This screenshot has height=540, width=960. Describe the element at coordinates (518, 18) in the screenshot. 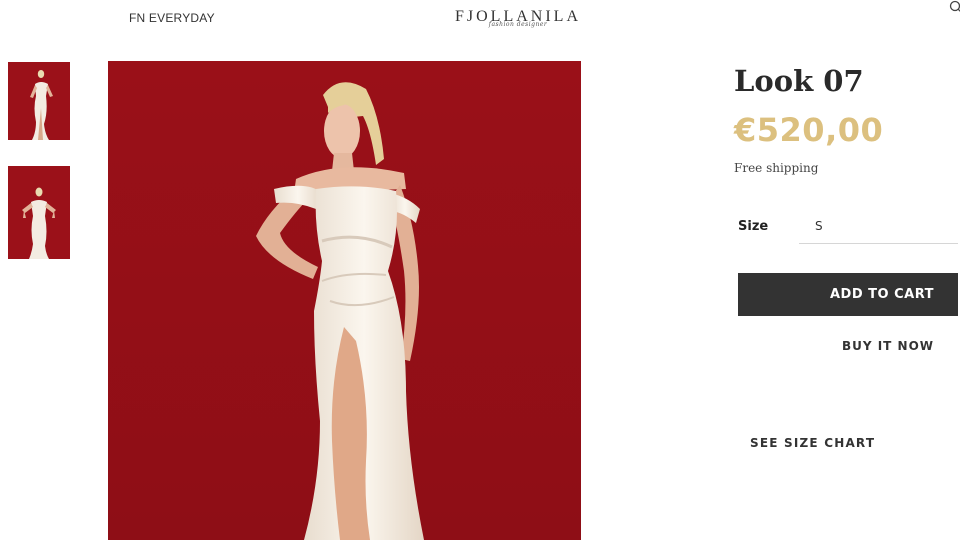

I see `brand-logo: FJOLLANILA fashion designer` at that location.